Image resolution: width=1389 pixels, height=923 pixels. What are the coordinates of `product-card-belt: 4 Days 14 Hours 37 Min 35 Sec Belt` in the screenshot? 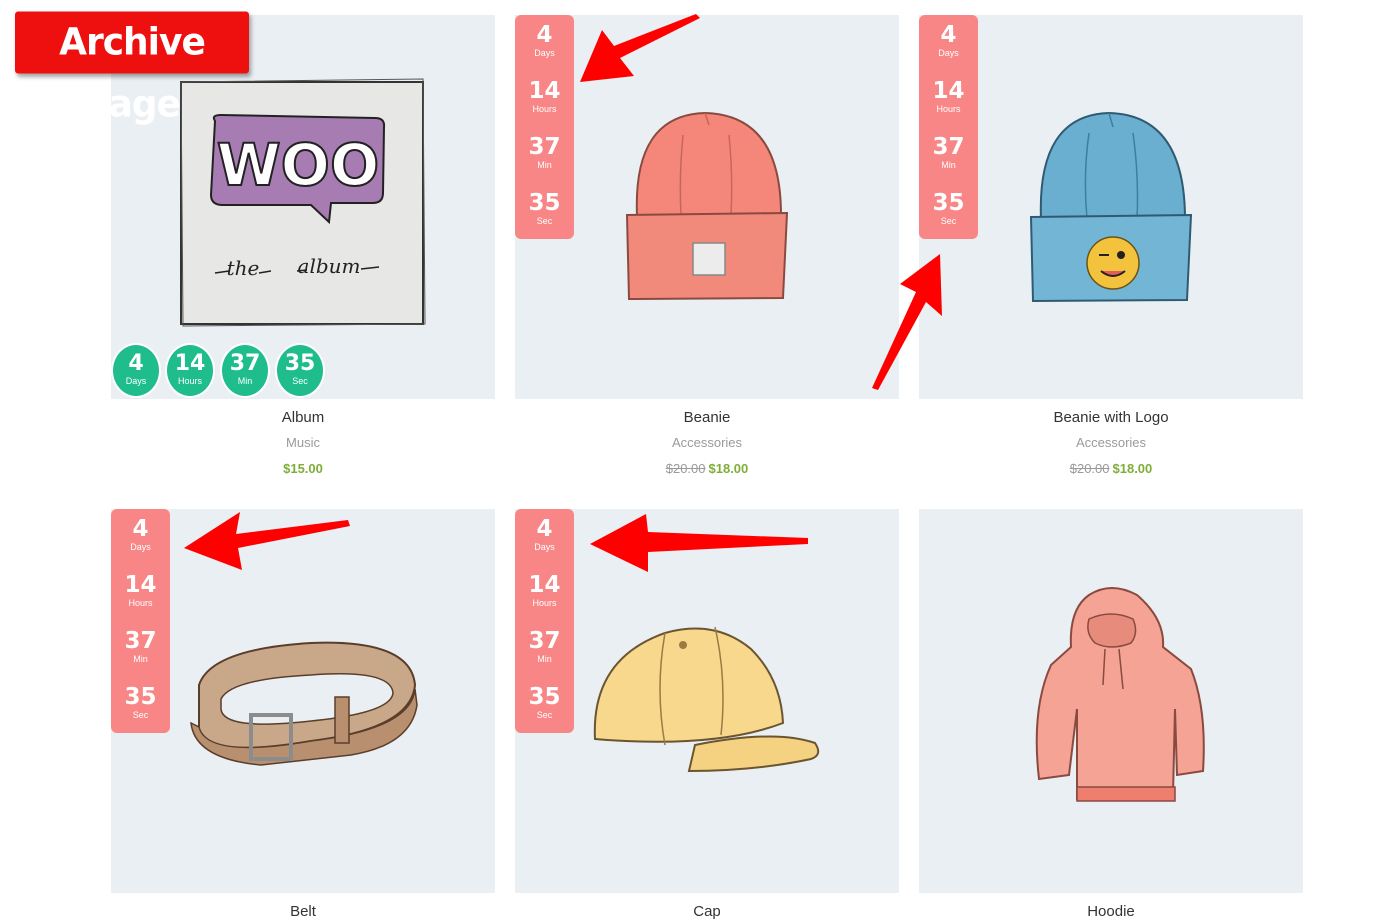 It's located at (303, 716).